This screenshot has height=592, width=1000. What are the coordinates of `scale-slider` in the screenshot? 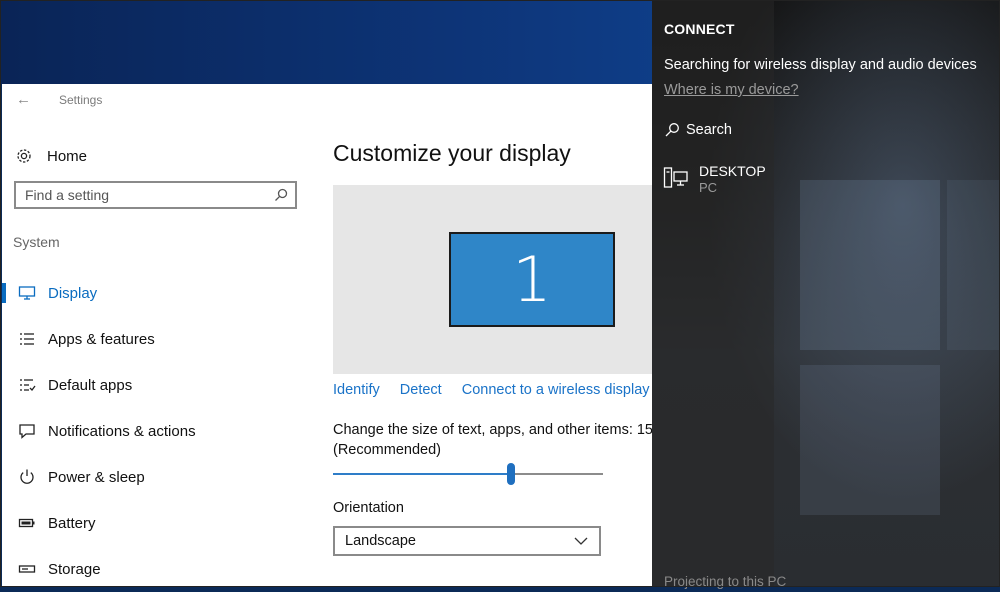 It's located at (468, 474).